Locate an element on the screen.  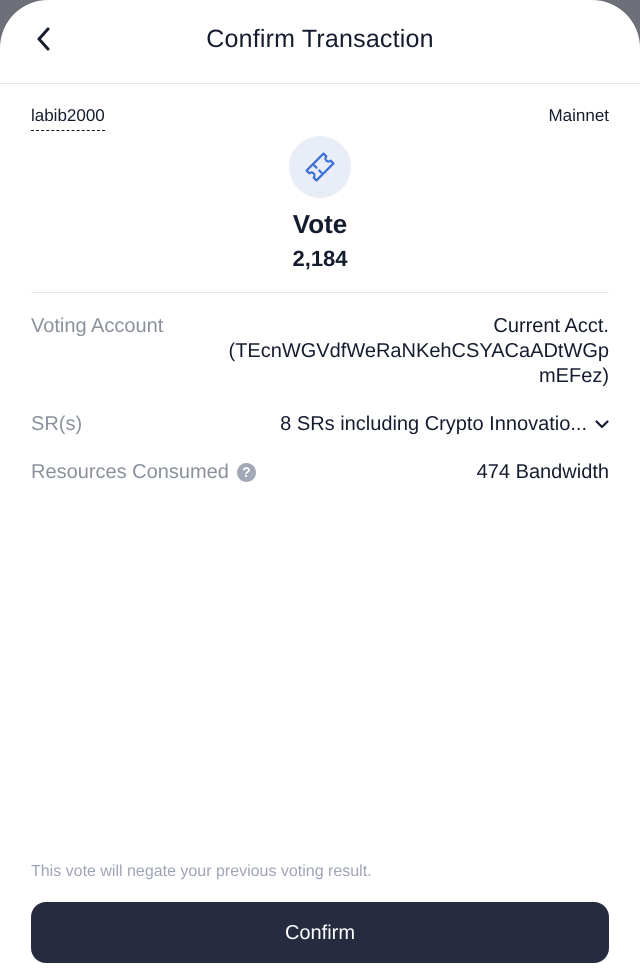
account-name: labib2000 is located at coordinates (68, 118).